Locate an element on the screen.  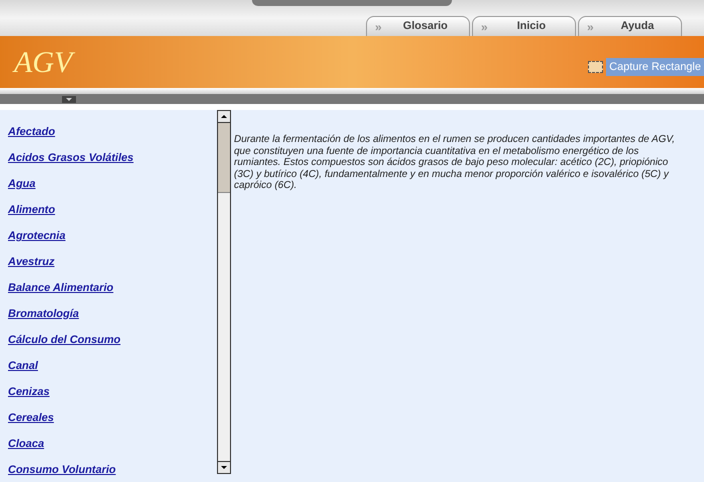
glossary-link: Acidos Grasos Volátiles is located at coordinates (71, 158).